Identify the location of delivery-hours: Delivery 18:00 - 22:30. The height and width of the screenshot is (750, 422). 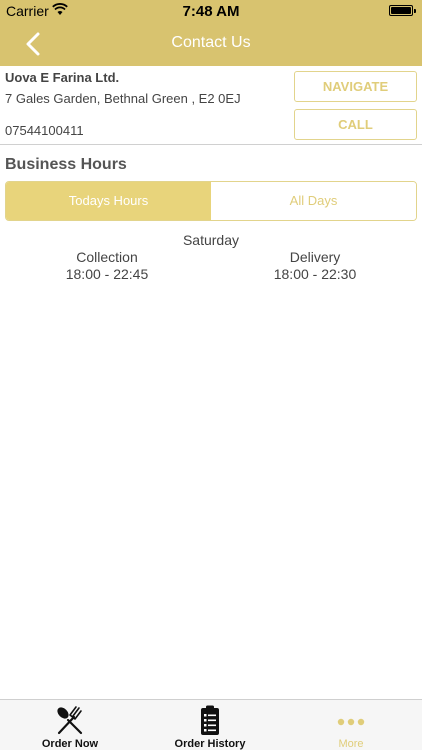
(315, 266).